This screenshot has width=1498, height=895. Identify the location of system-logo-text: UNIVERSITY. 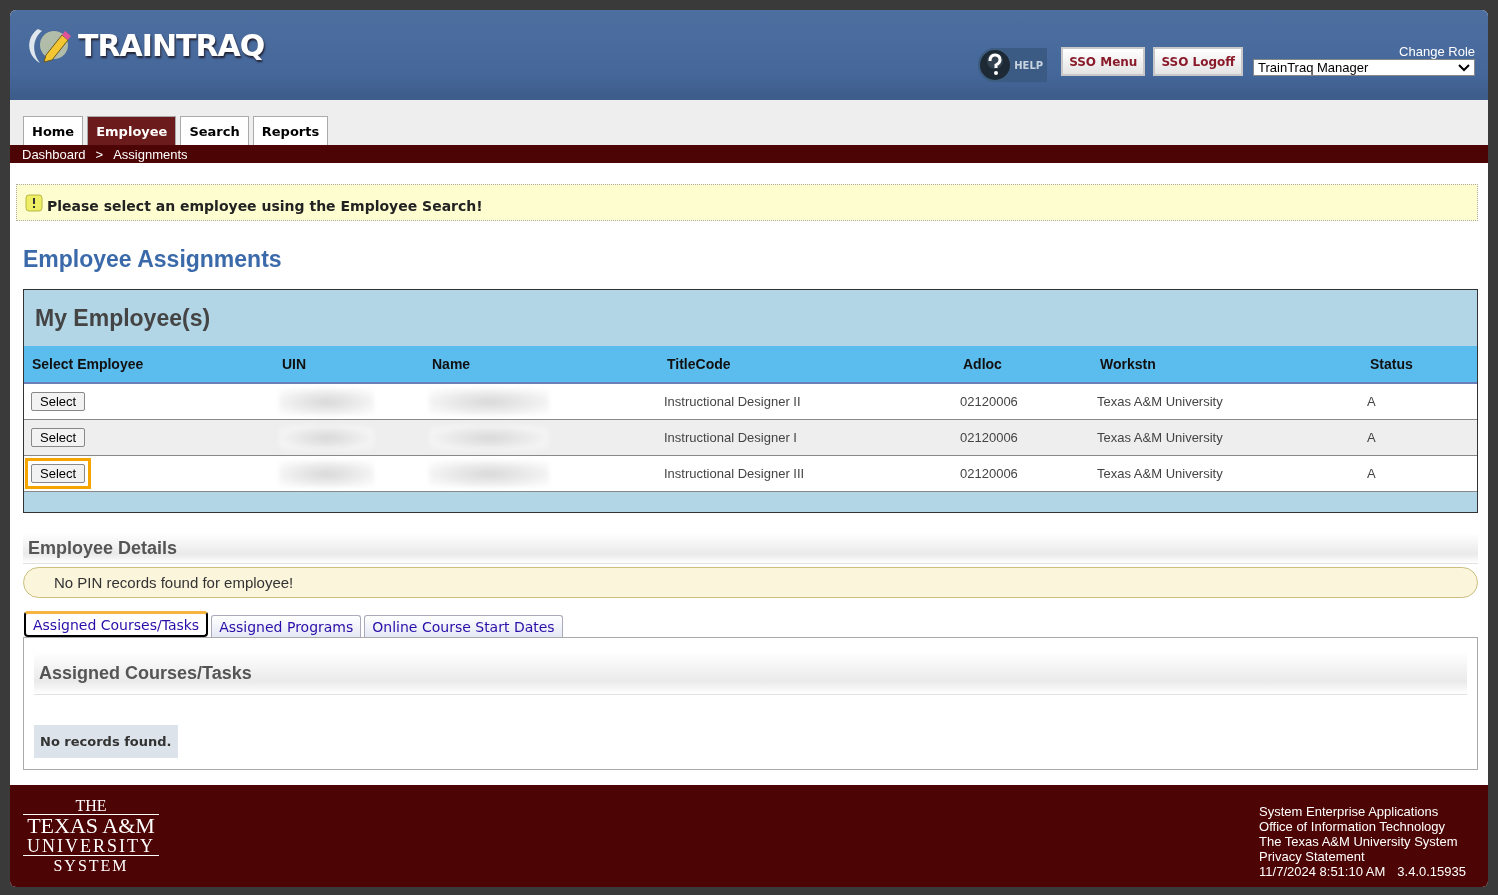
(91, 846).